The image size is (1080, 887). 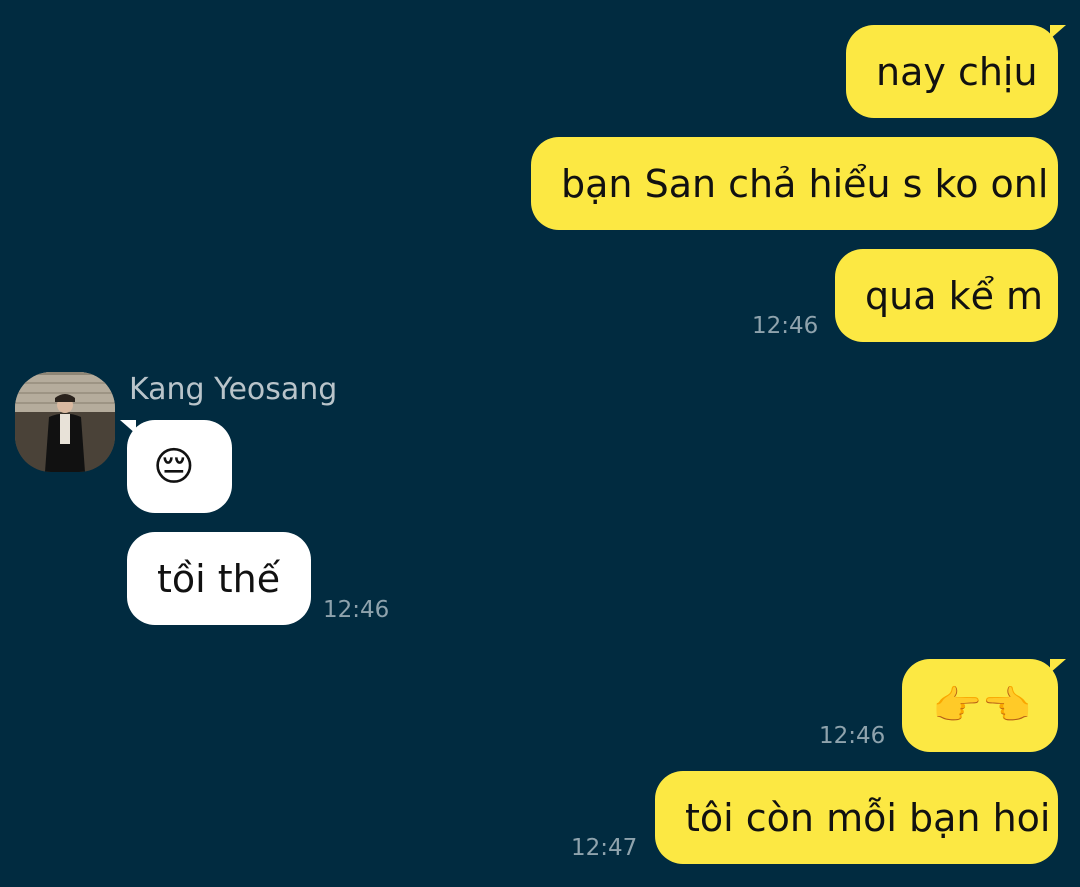 I want to click on outgoing-message-bubble: nay chịu, so click(x=952, y=71).